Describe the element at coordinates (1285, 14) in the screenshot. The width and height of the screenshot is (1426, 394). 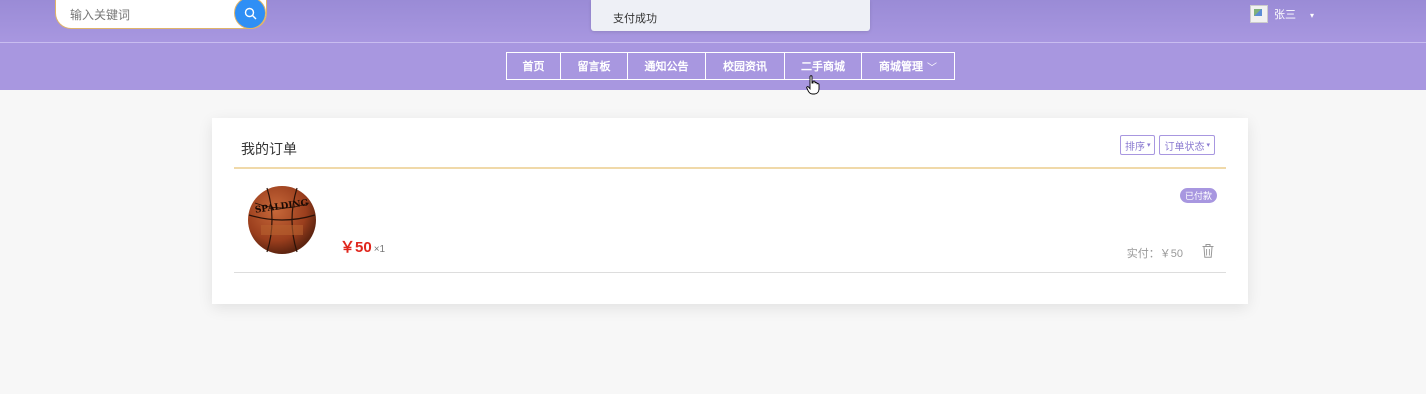
I see `user-name: 张三` at that location.